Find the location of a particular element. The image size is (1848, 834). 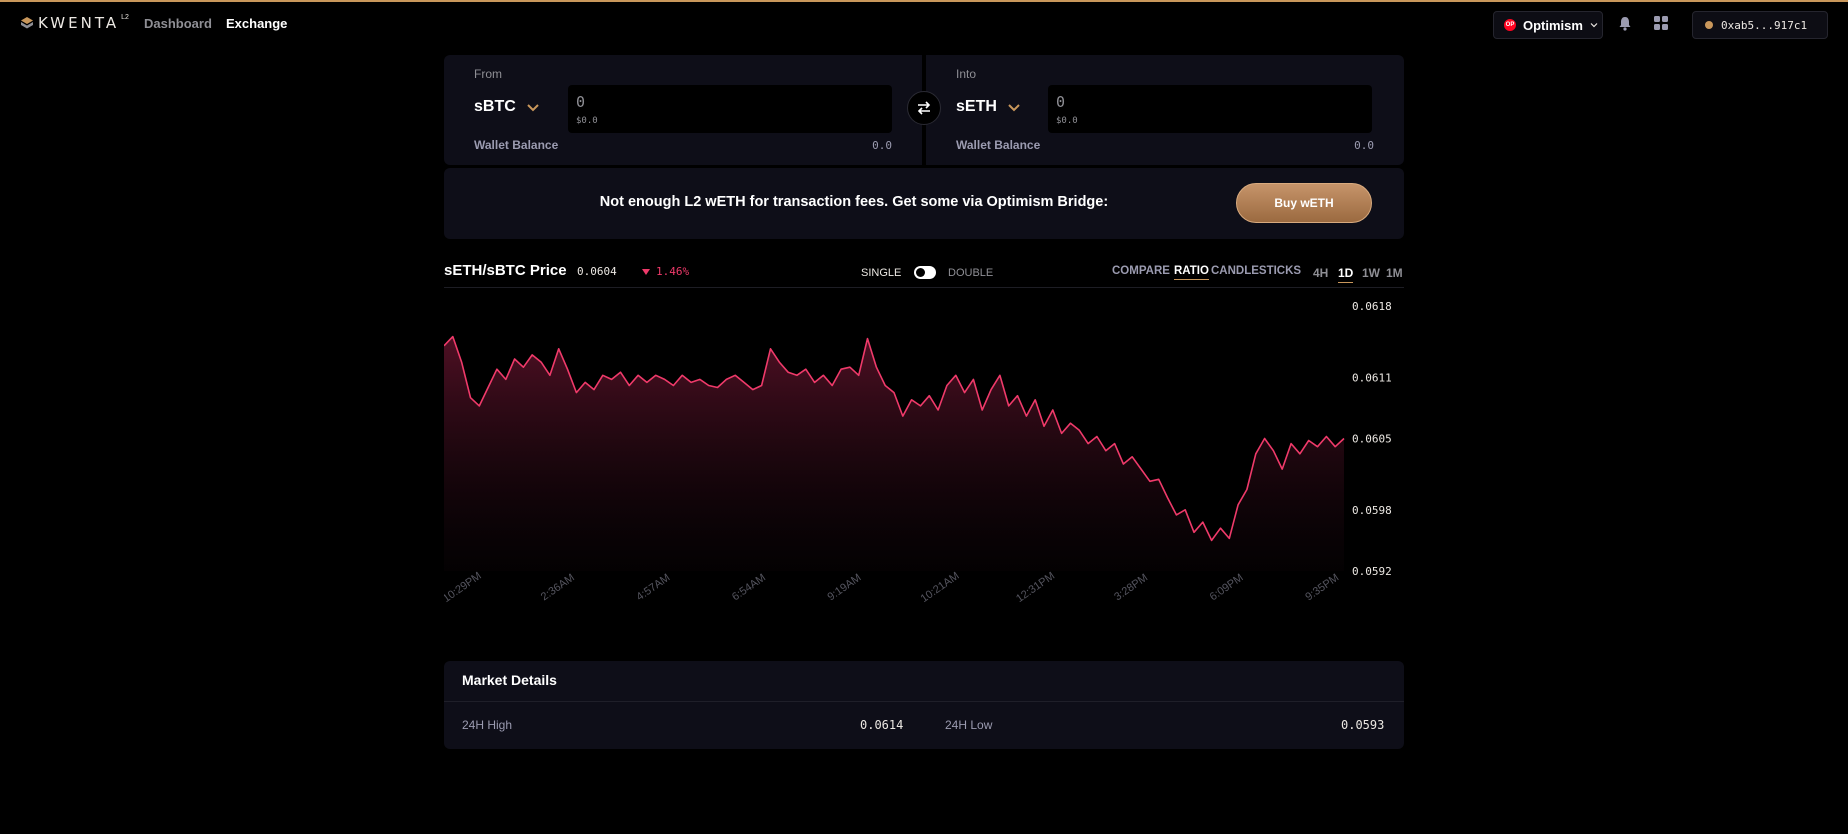

from-balance-label: Wallet Balance is located at coordinates (516, 145).